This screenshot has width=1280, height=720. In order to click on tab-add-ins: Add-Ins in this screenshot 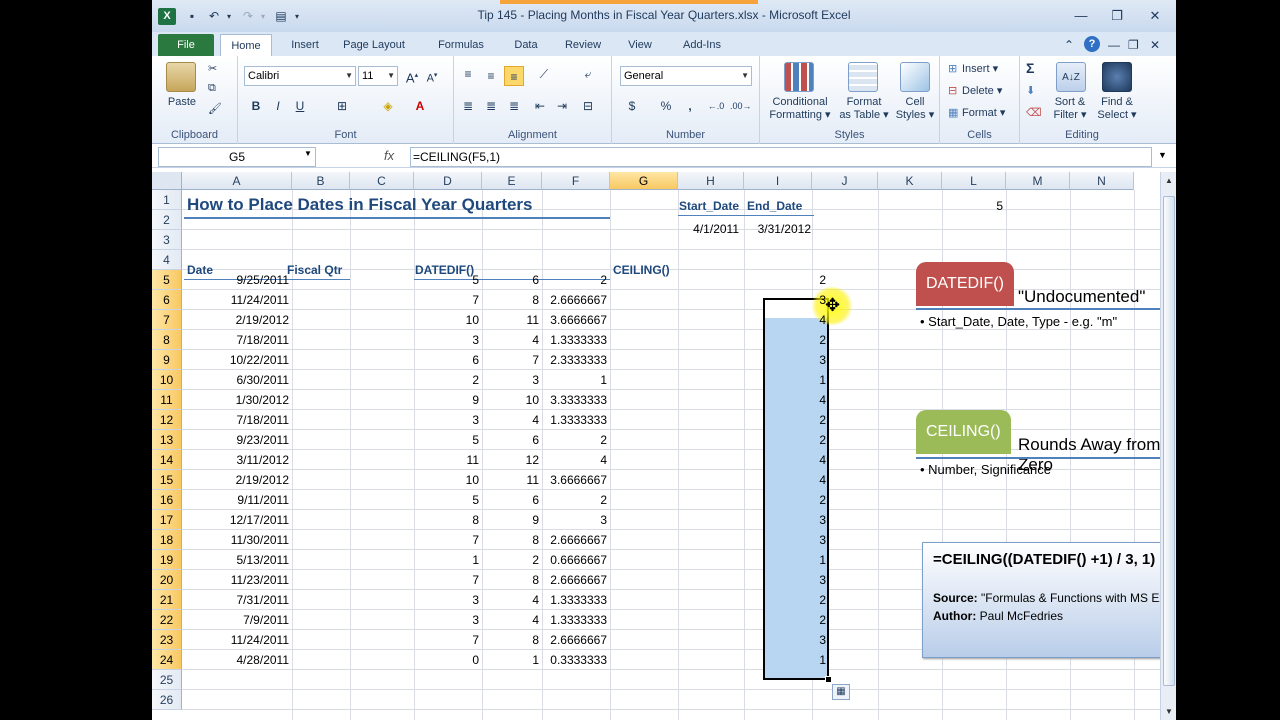, I will do `click(702, 45)`.